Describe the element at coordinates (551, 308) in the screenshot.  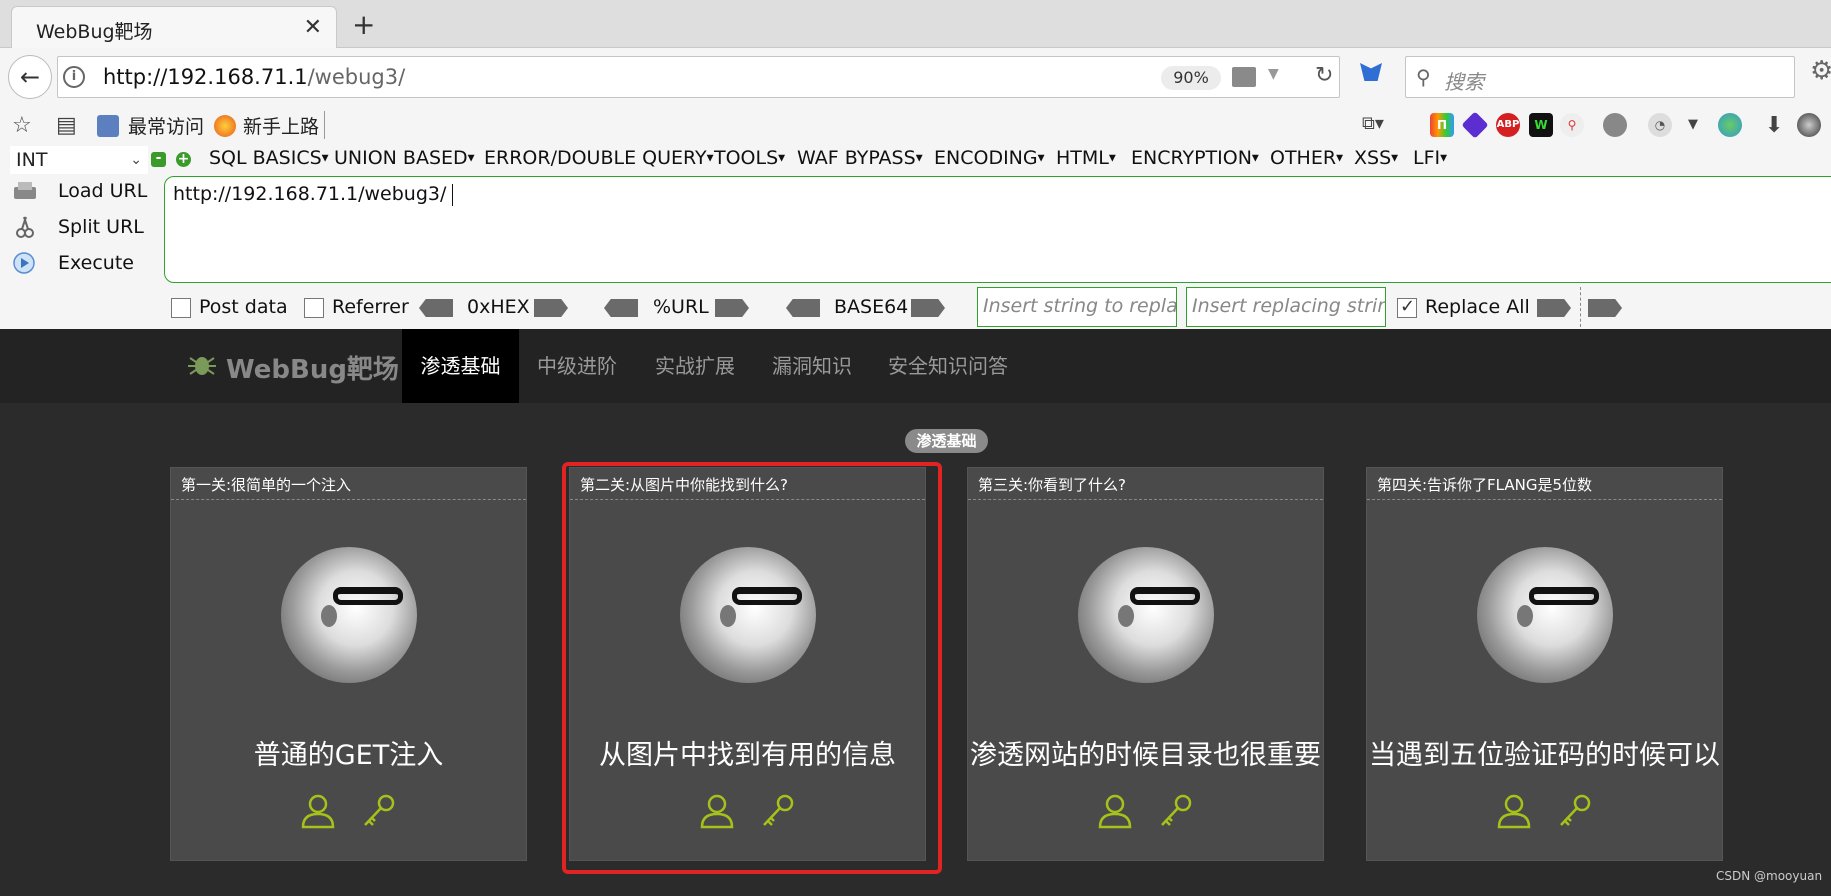
I see `hex-encode-button` at that location.